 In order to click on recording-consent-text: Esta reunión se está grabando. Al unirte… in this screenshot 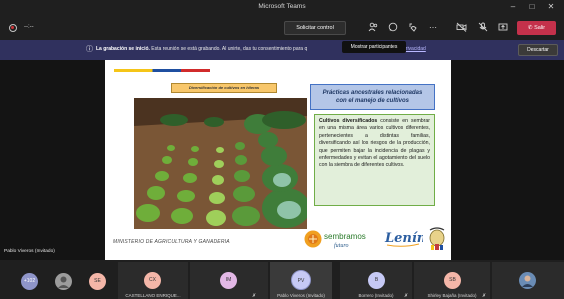, I will do `click(228, 49)`.